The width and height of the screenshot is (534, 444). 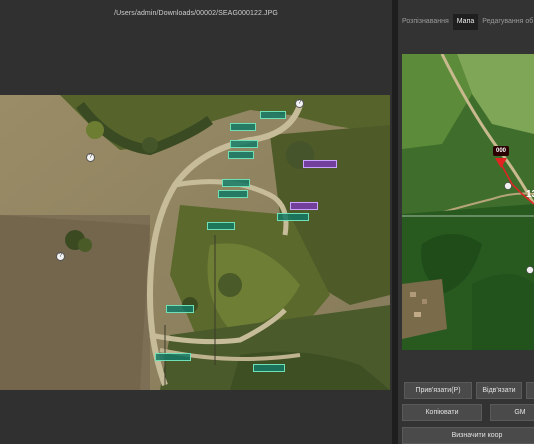 I want to click on copy-button: Копіювати, so click(x=442, y=412).